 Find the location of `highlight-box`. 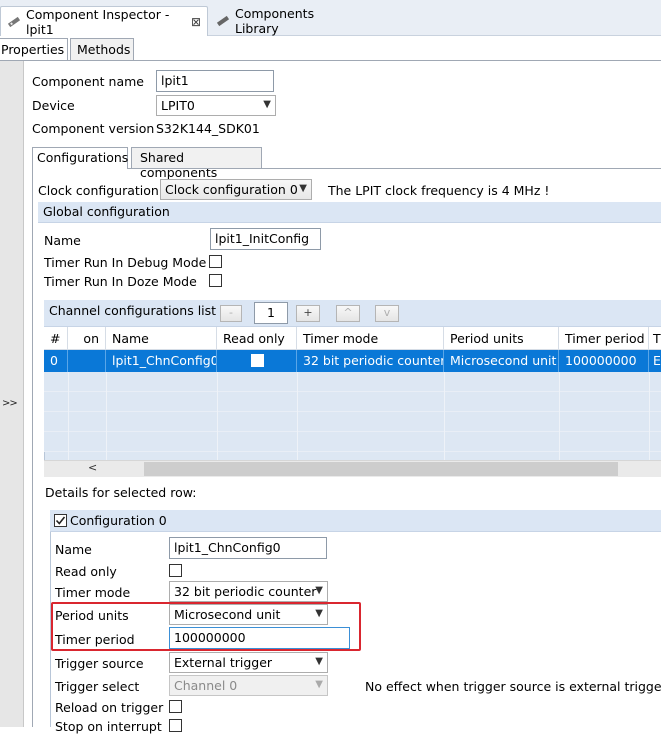

highlight-box is located at coordinates (206, 626).